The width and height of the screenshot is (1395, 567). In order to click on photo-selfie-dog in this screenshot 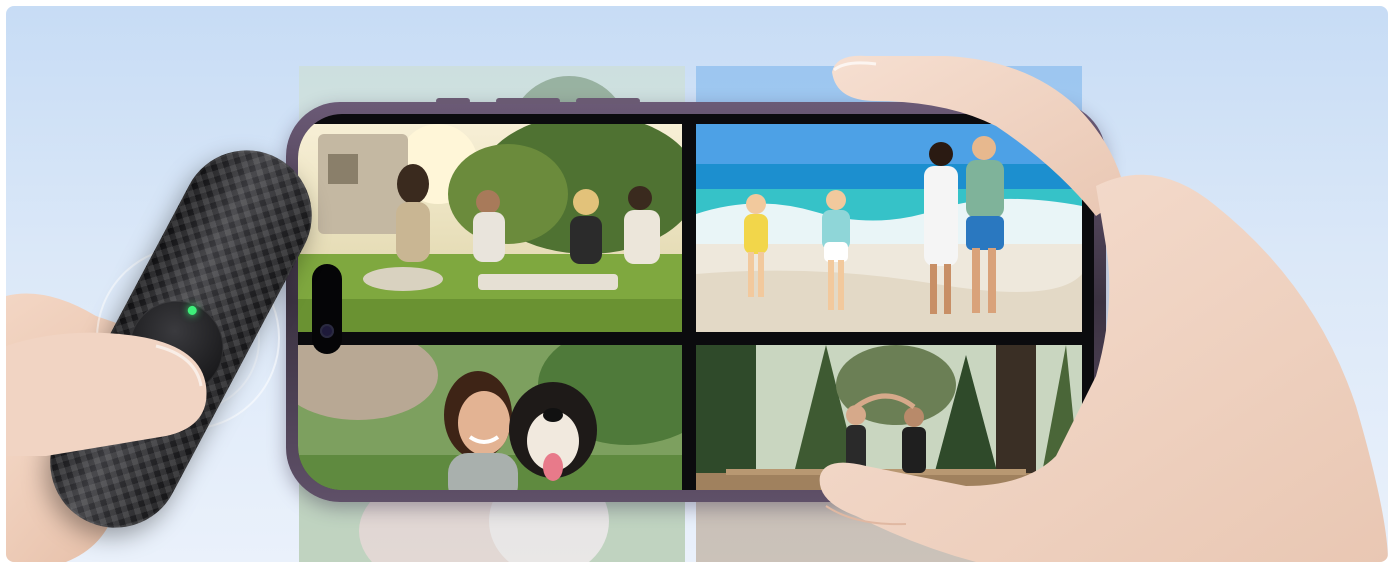, I will do `click(490, 417)`.